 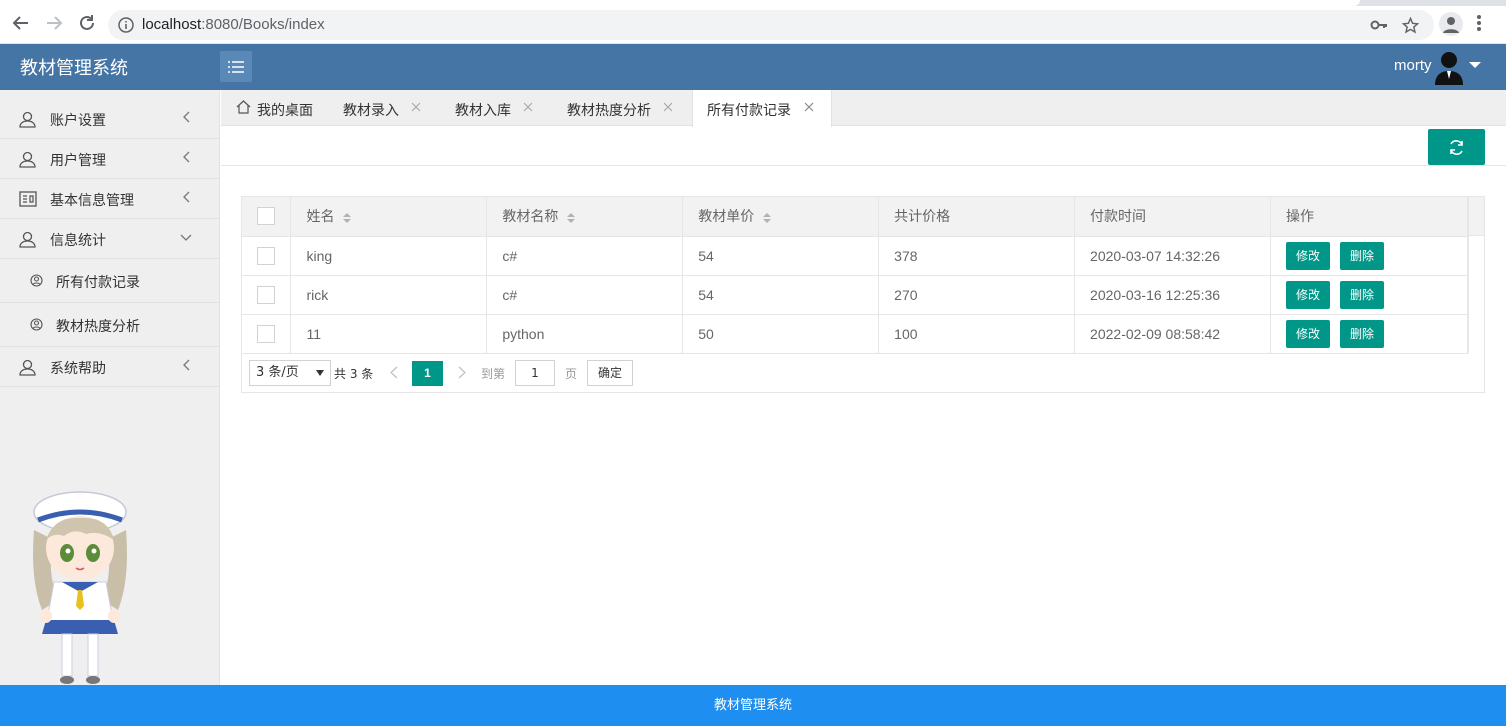 I want to click on tab-label: 所有付款记录, so click(x=749, y=111).